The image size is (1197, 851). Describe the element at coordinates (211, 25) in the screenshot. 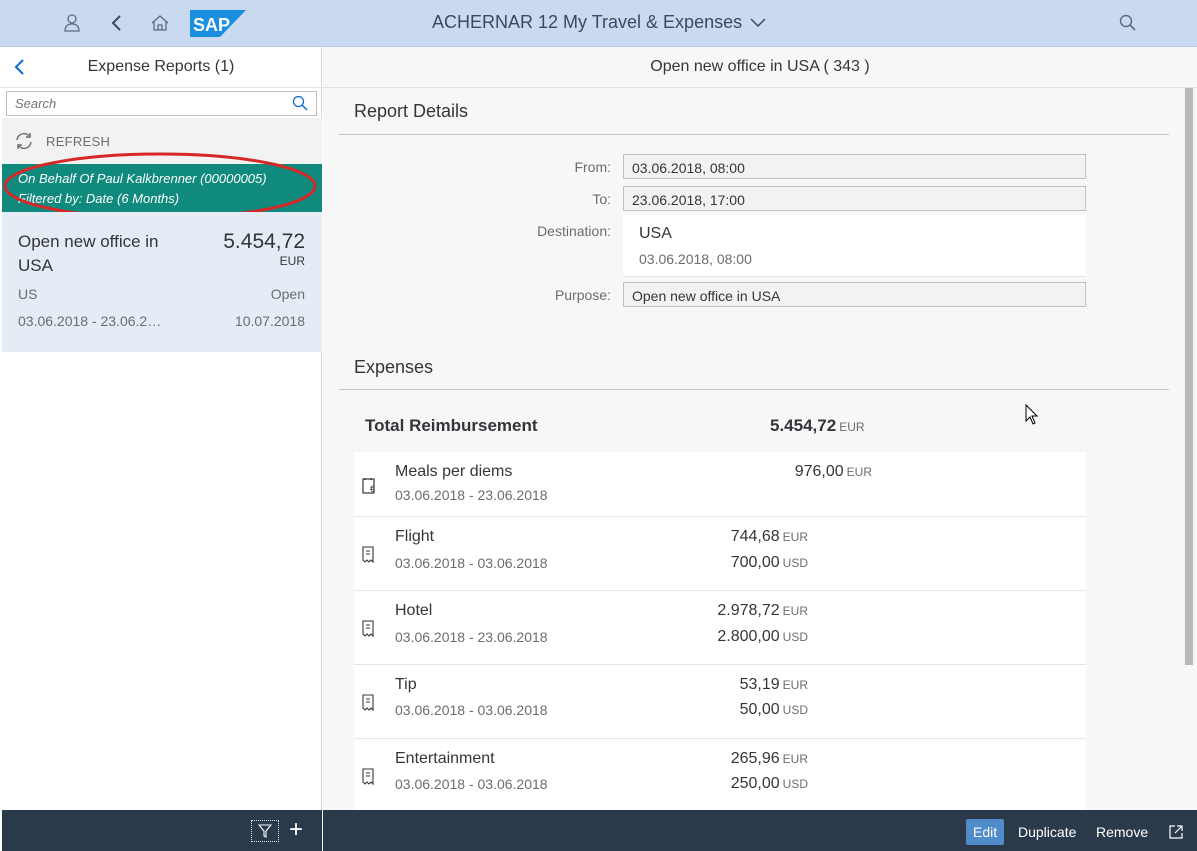

I see `svg-text: SAP` at that location.